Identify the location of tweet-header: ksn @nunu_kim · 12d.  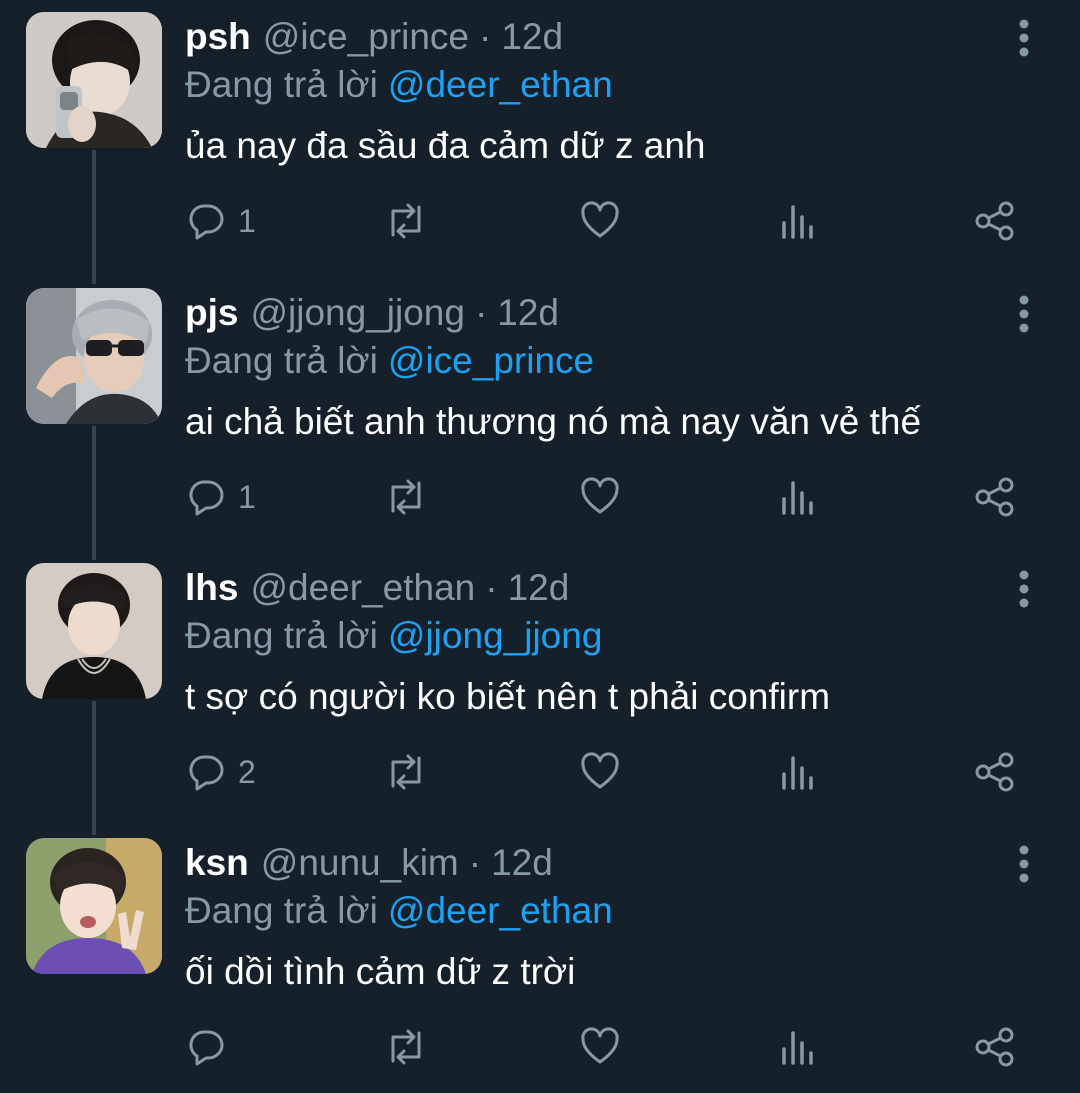
(369, 863).